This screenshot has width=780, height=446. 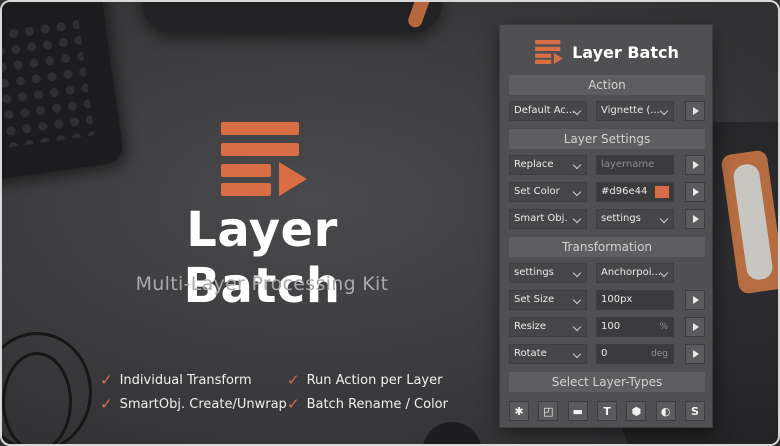 I want to click on layername-input: layername, so click(x=635, y=165).